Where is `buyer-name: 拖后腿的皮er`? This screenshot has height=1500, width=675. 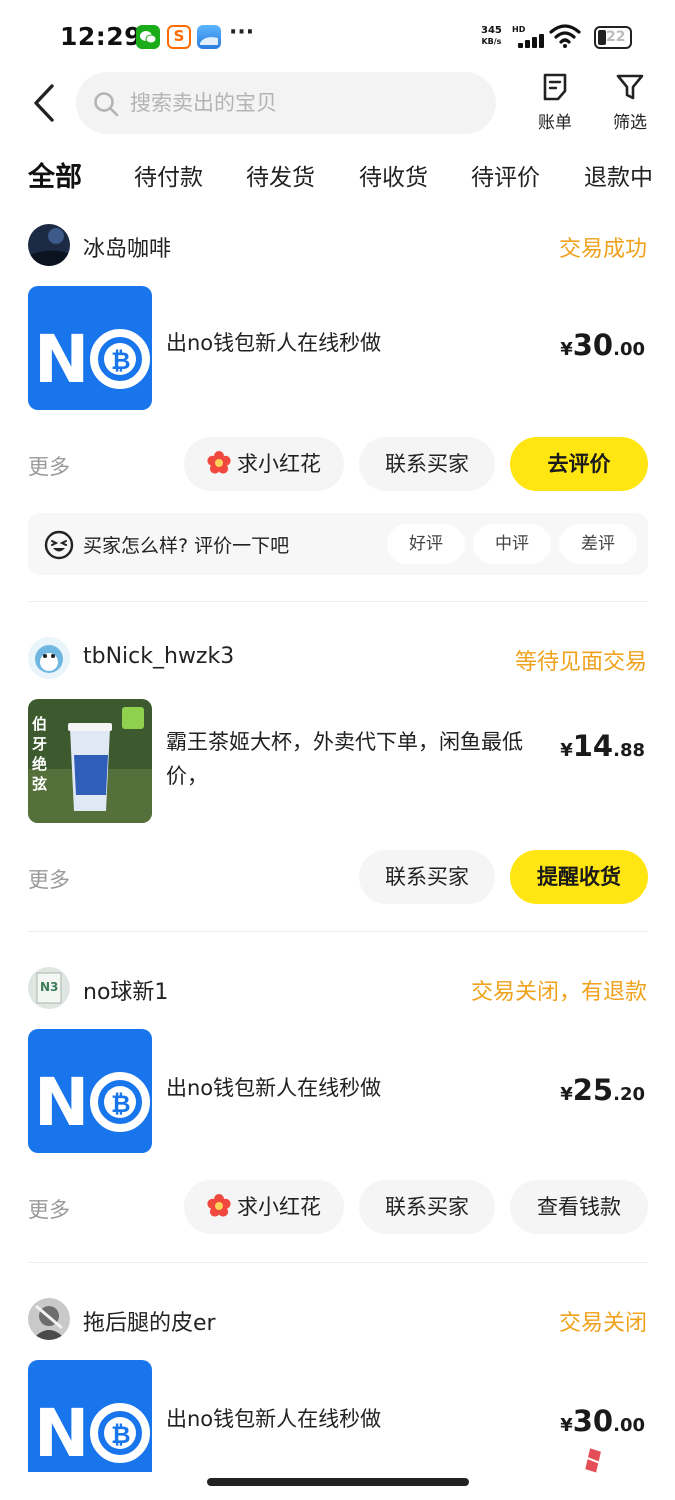
buyer-name: 拖后腿的皮er is located at coordinates (149, 1323).